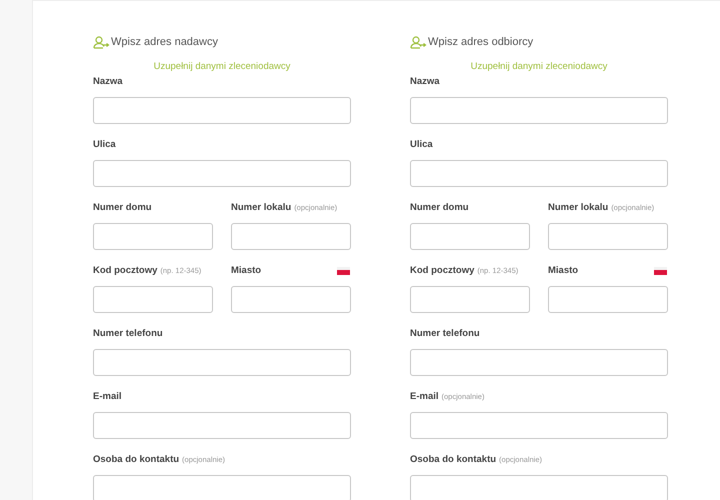 The height and width of the screenshot is (500, 720). Describe the element at coordinates (164, 42) in the screenshot. I see `section-heading: Wpisz adres nadawcy` at that location.